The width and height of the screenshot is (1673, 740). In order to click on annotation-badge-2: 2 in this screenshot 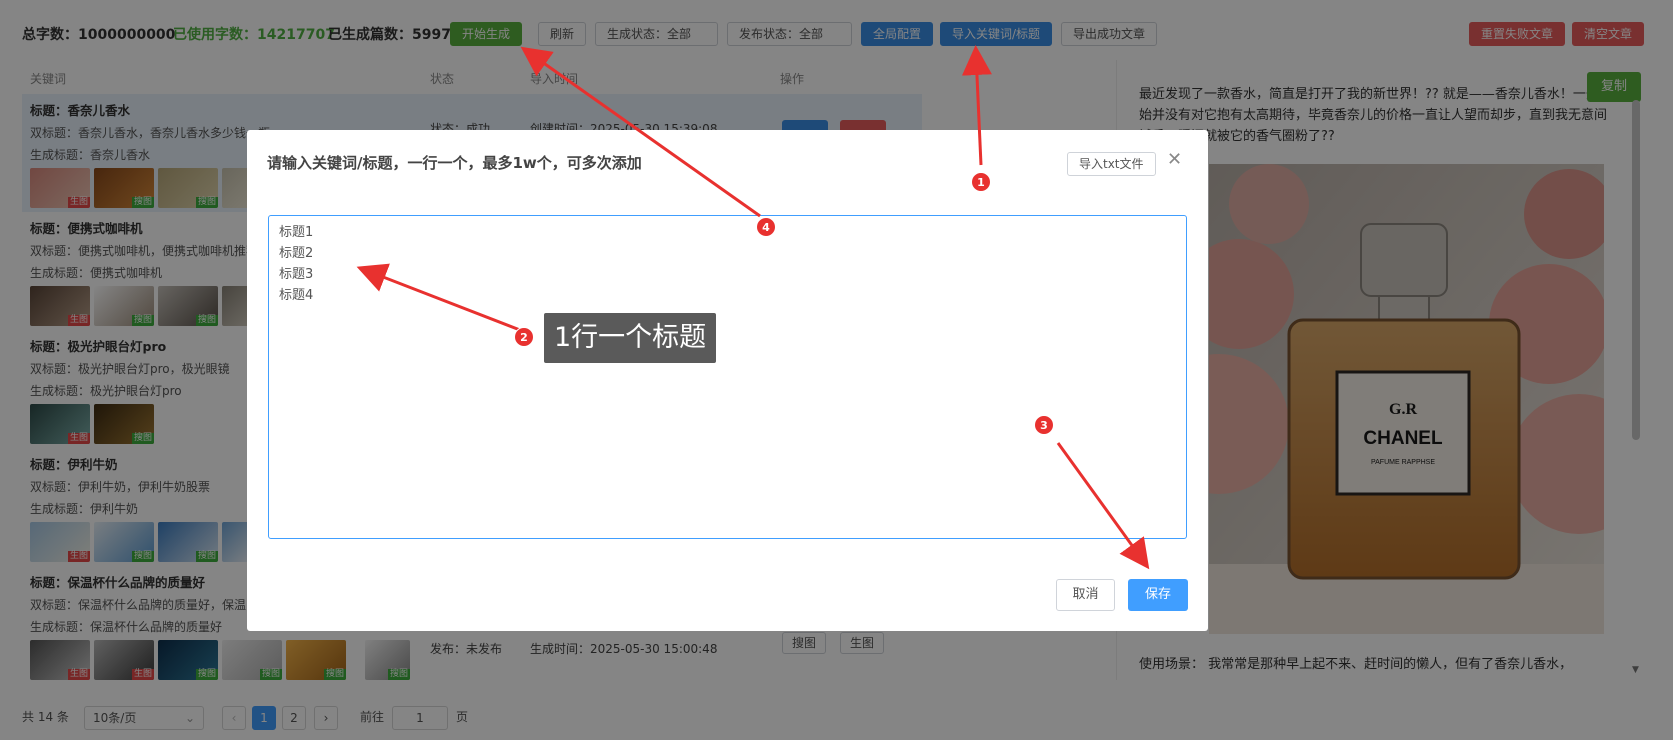, I will do `click(524, 337)`.